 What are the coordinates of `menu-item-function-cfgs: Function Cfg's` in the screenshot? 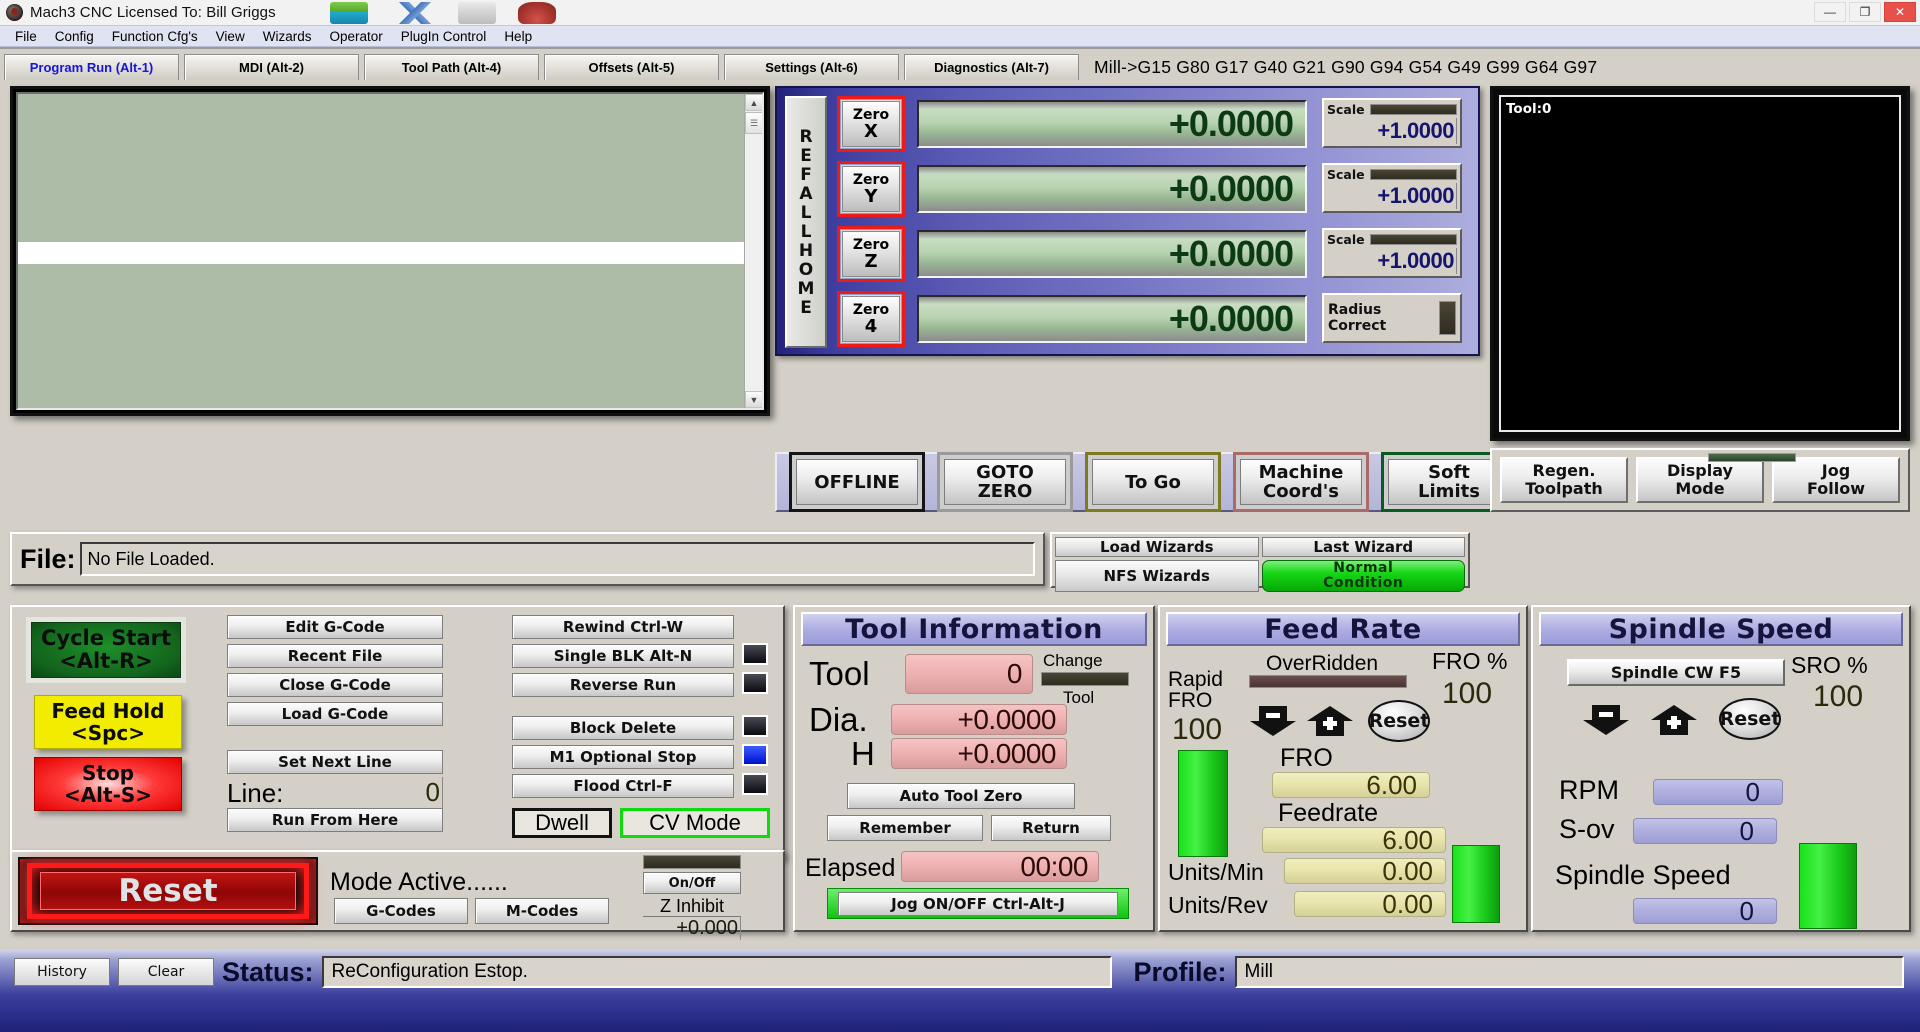 It's located at (155, 36).